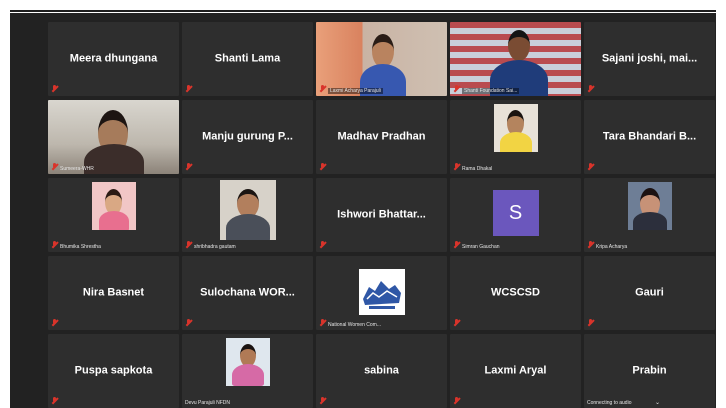 The width and height of the screenshot is (726, 408). Describe the element at coordinates (363, 11) in the screenshot. I see `top-divider` at that location.